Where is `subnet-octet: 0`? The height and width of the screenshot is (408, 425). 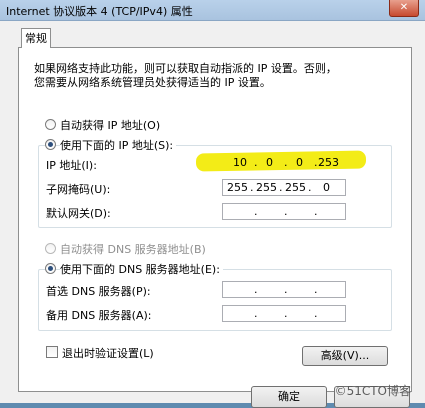 subnet-octet: 0 is located at coordinates (326, 187).